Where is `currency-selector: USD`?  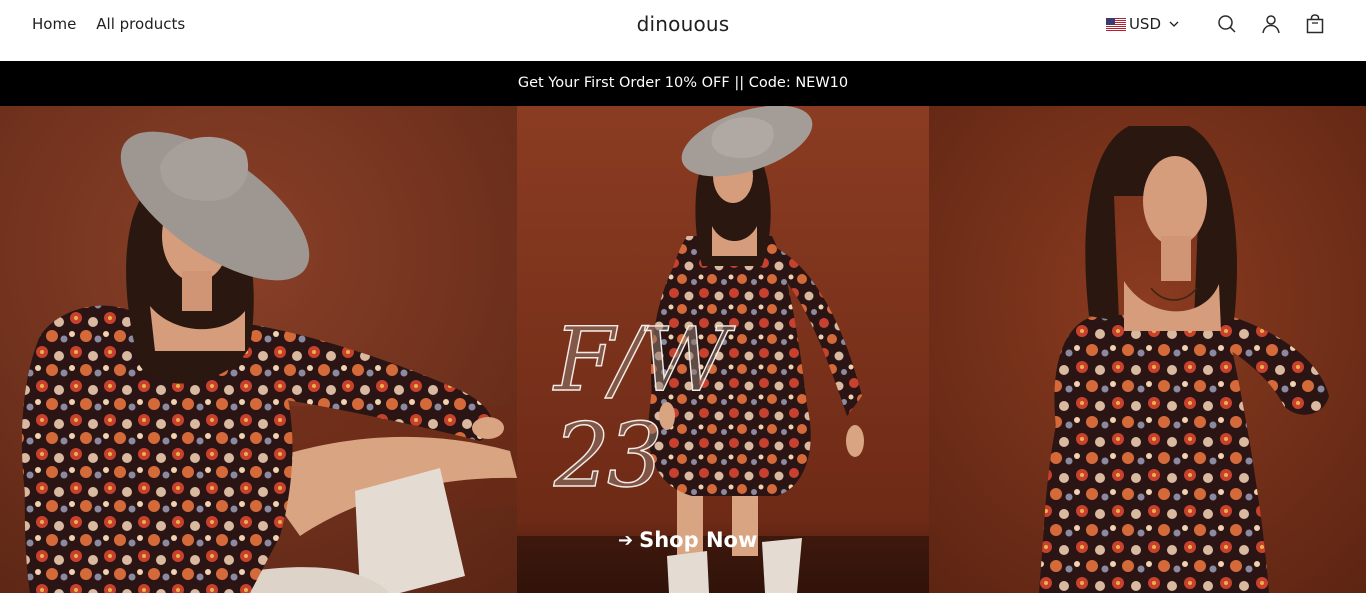
currency-selector: USD is located at coordinates (1142, 24).